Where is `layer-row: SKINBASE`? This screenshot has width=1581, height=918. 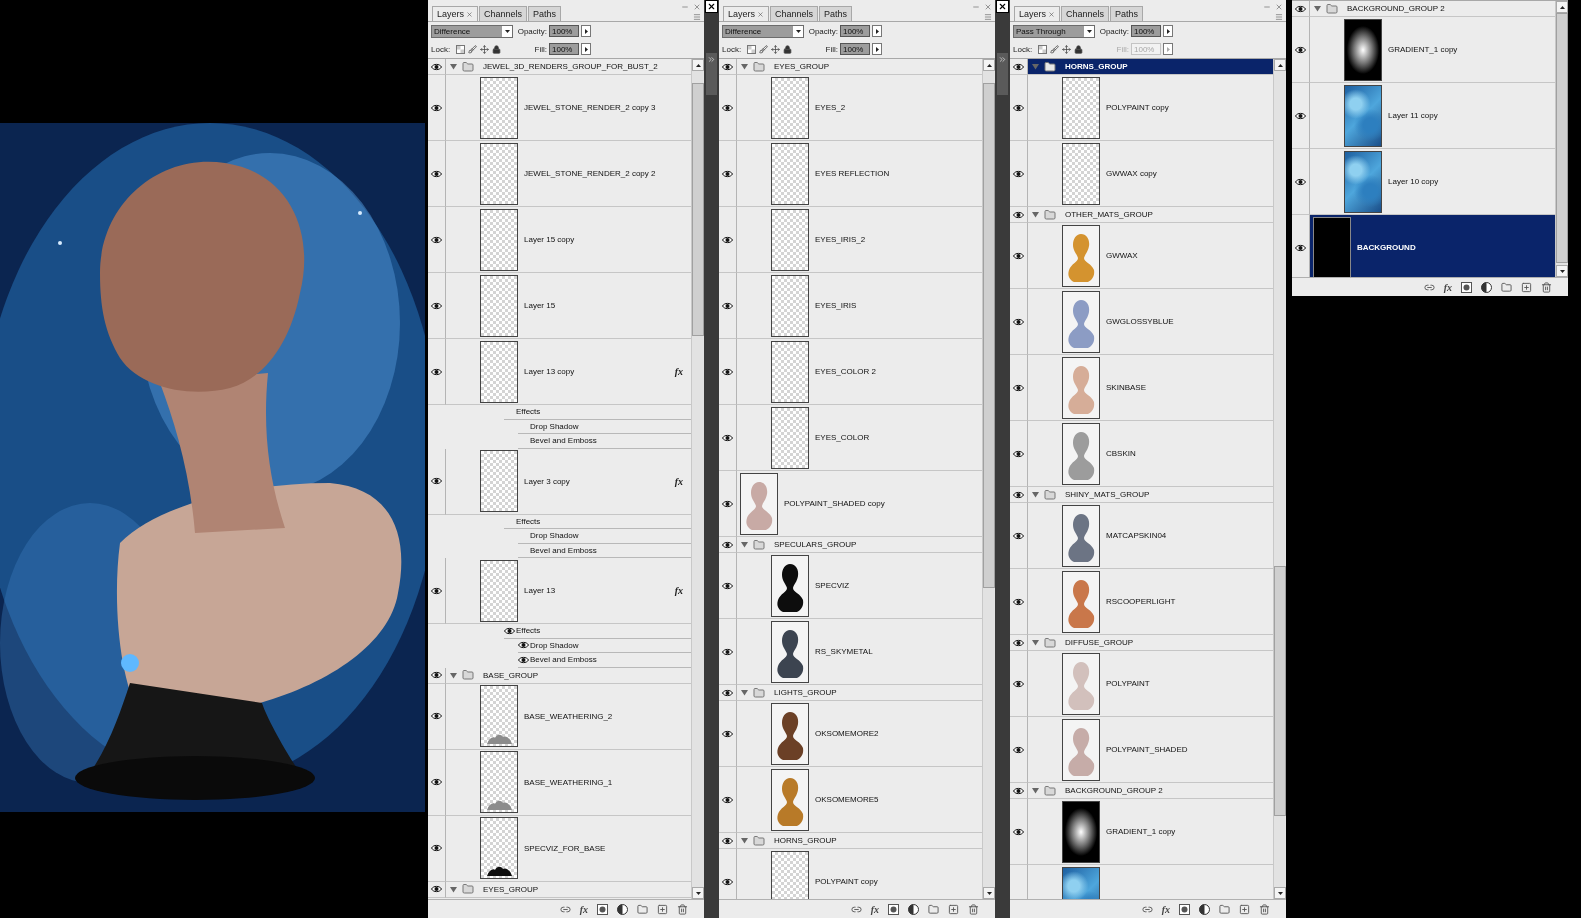
layer-row: SKINBASE is located at coordinates (1150, 388).